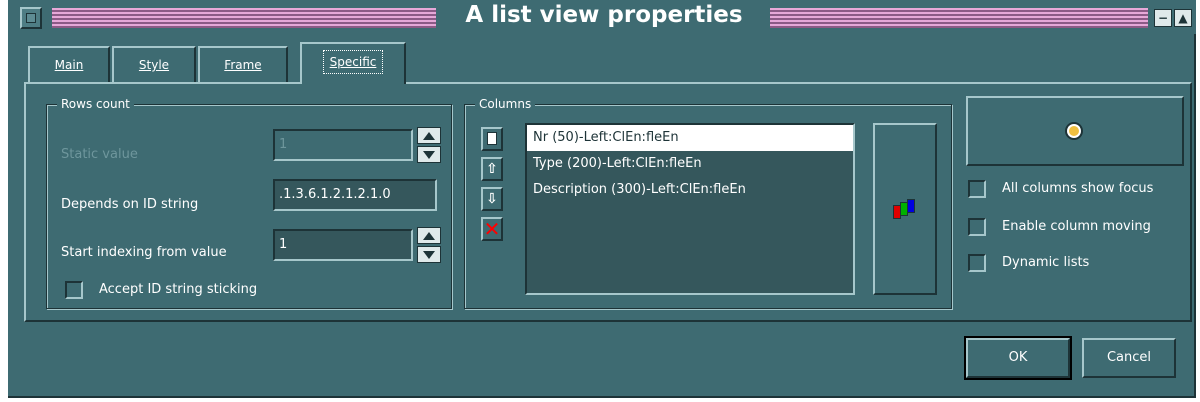 The width and height of the screenshot is (1200, 402). I want to click on start-index-field: 1, so click(343, 245).